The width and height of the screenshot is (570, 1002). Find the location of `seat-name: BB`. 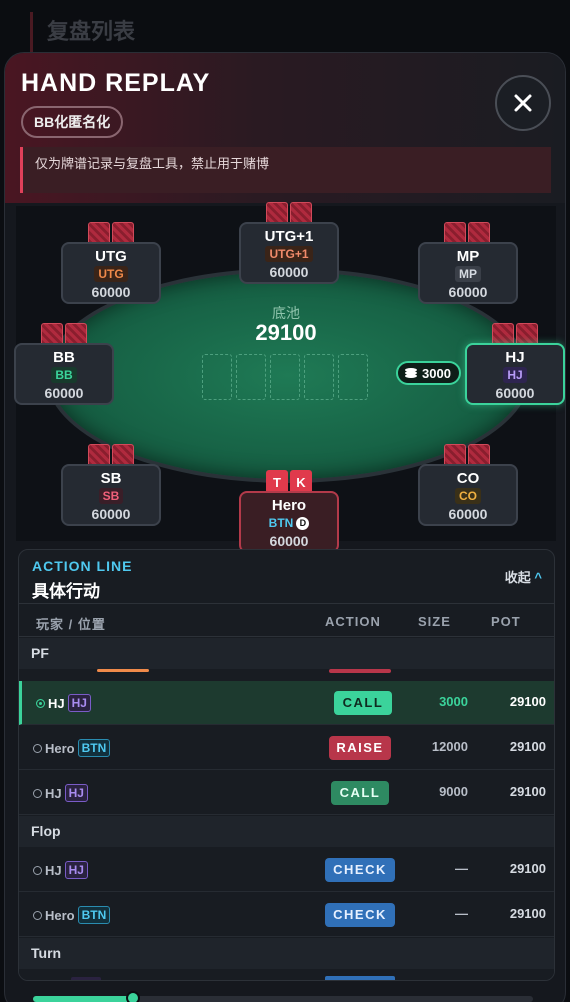

seat-name: BB is located at coordinates (64, 357).